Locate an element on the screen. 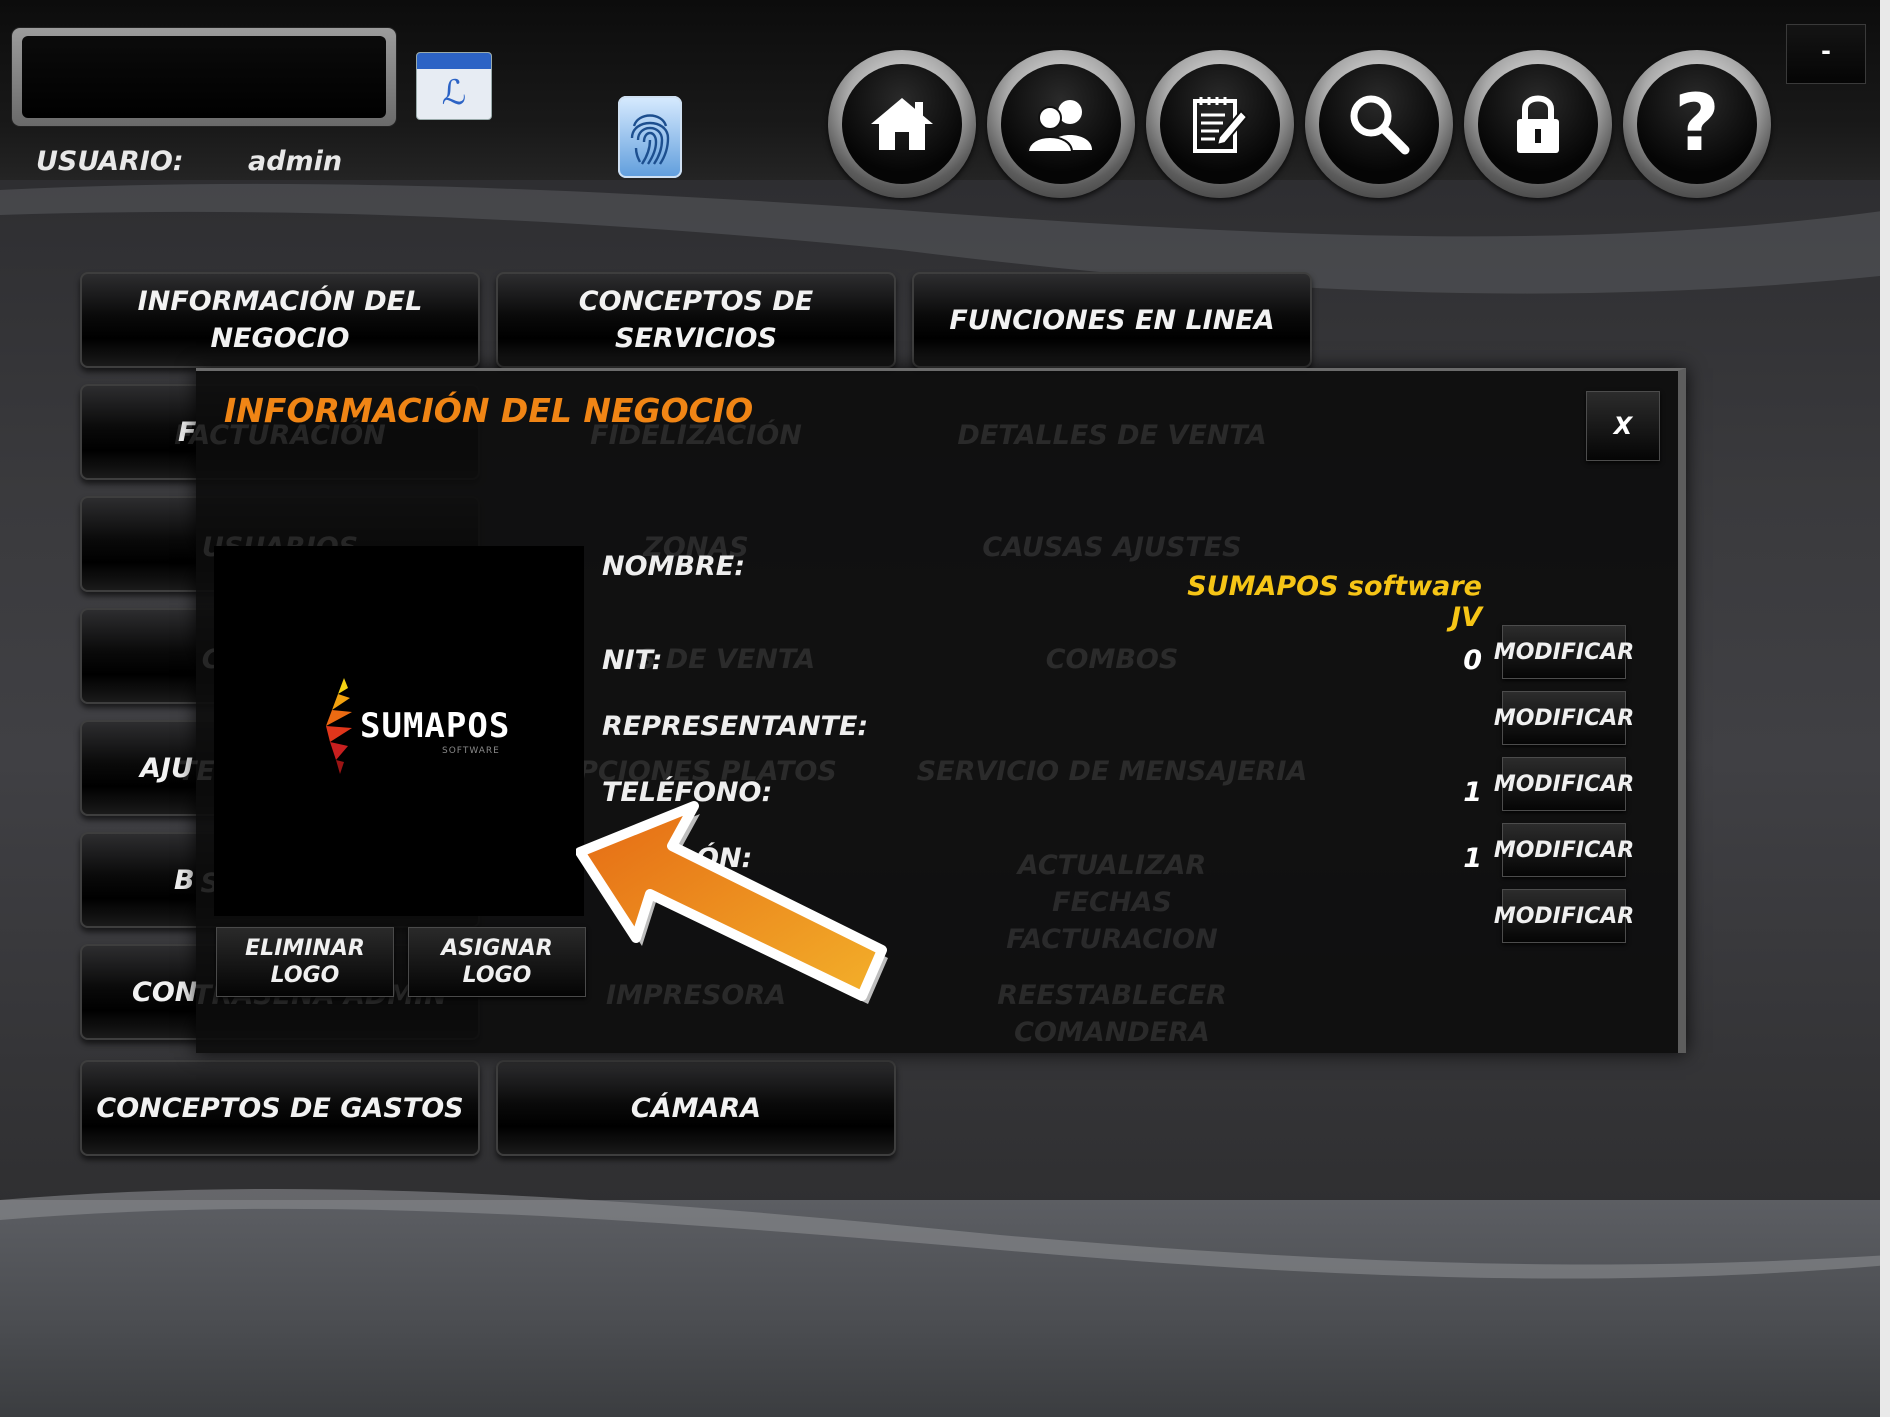  ghost-actualizar-fechas: ACTUALIZAR FECHAS FACTURACION is located at coordinates (1112, 902).